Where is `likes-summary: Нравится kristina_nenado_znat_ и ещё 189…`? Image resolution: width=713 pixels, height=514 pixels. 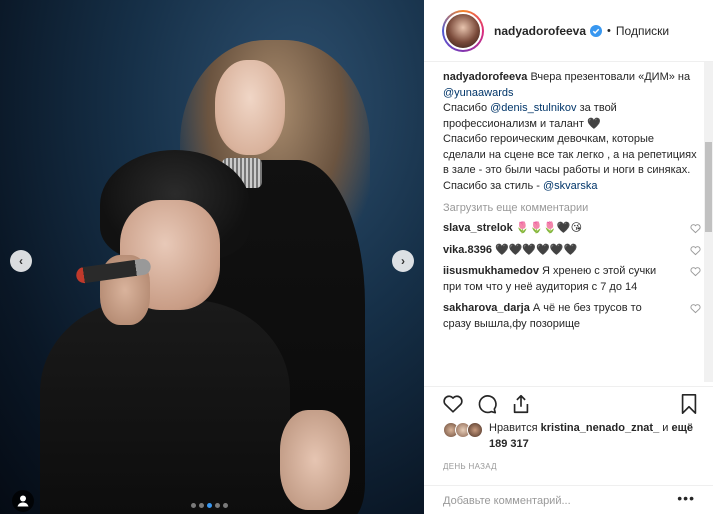 likes-summary: Нравится kristina_nenado_znat_ и ещё 189… is located at coordinates (573, 436).